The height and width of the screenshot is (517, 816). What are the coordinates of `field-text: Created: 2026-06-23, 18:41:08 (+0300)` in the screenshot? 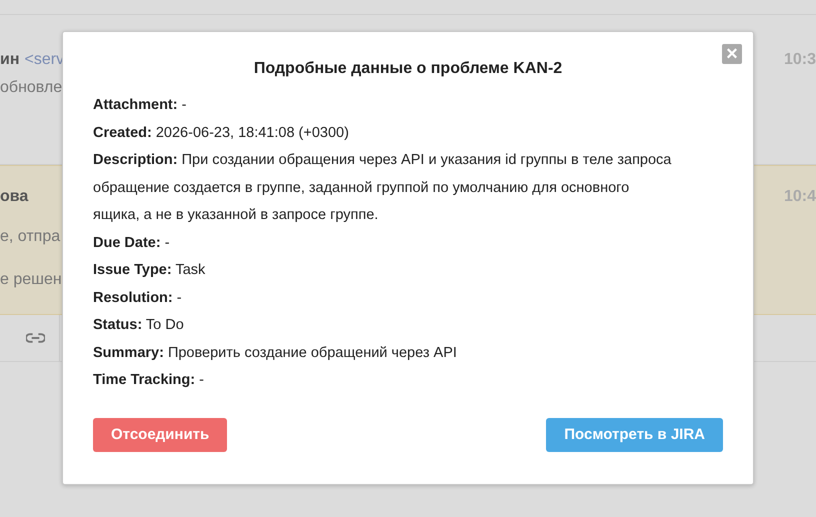 It's located at (221, 133).